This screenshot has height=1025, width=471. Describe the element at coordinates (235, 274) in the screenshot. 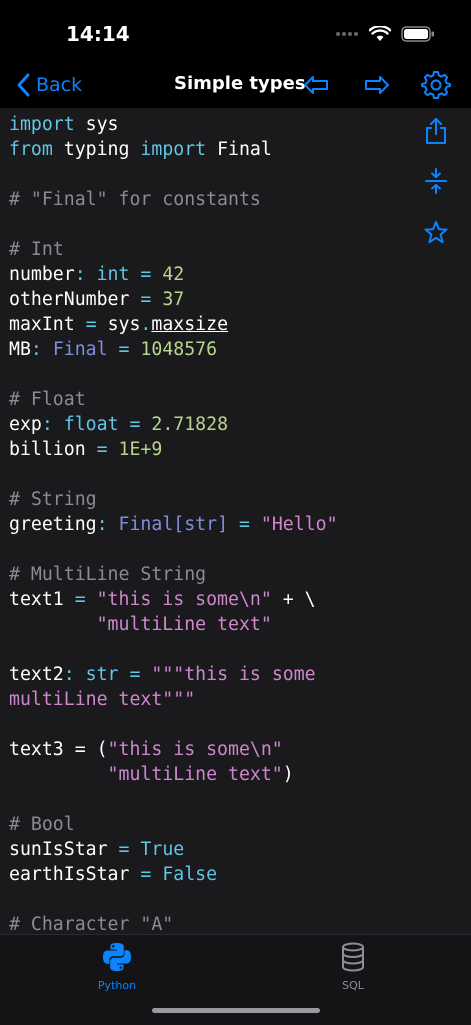

I see `code-line: number: int = 42` at that location.